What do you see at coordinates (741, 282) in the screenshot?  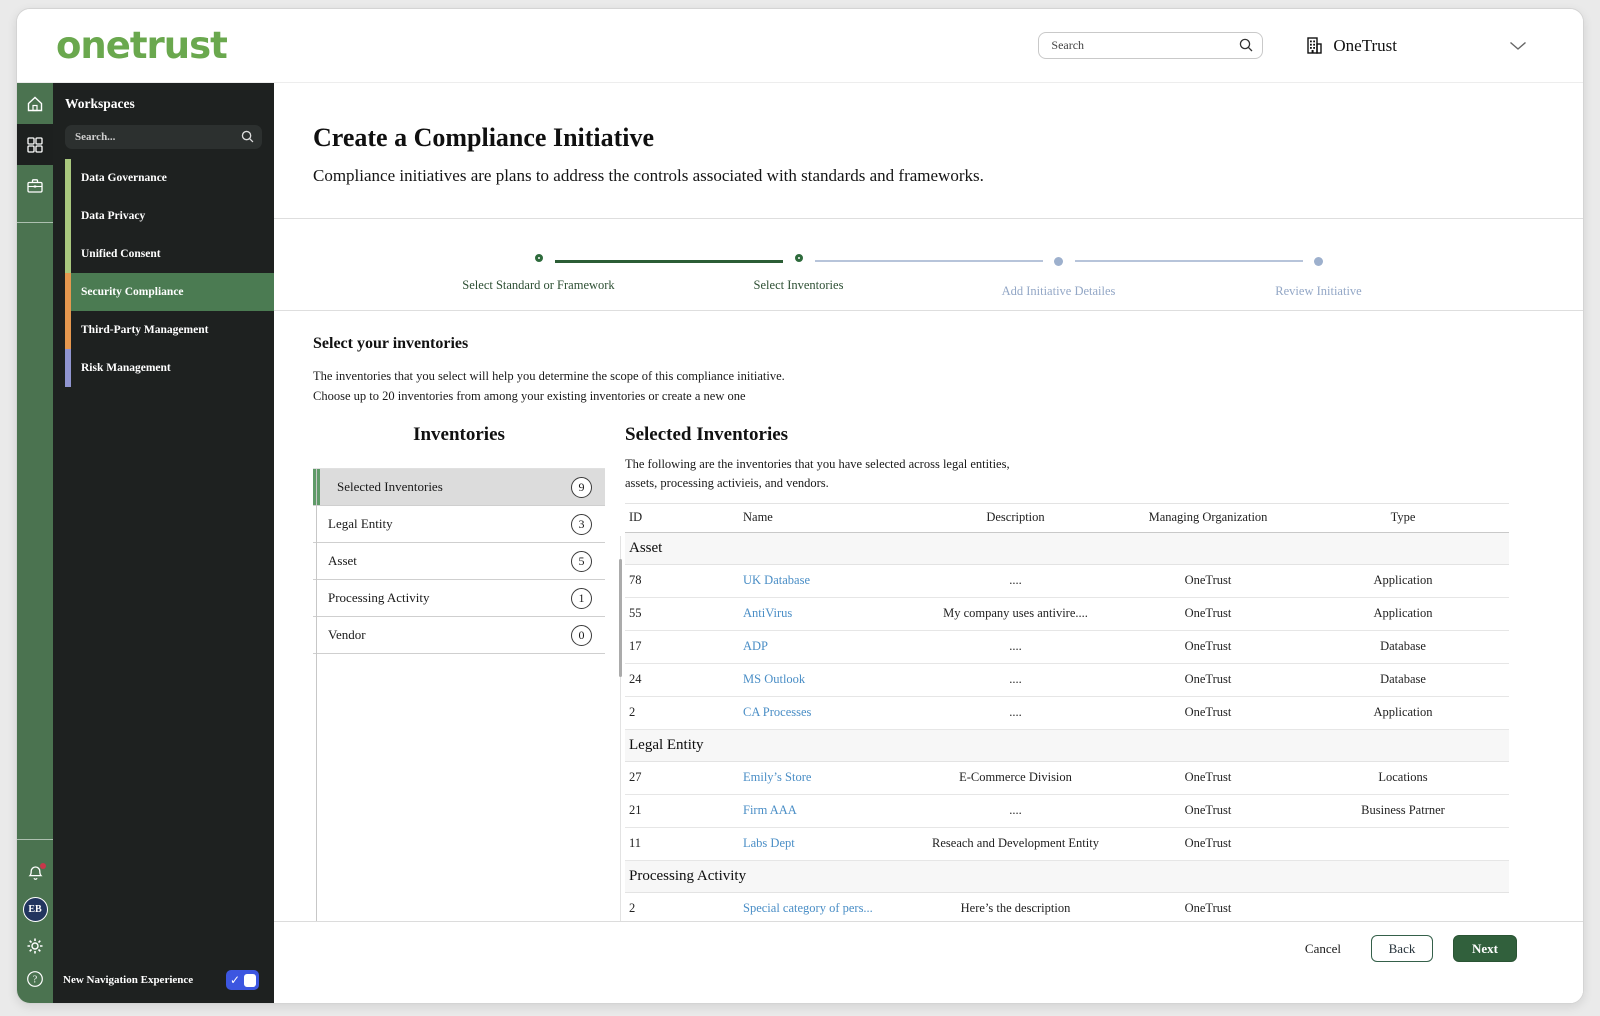 I see `stepper-step-select-inventories: Select Inventories` at bounding box center [741, 282].